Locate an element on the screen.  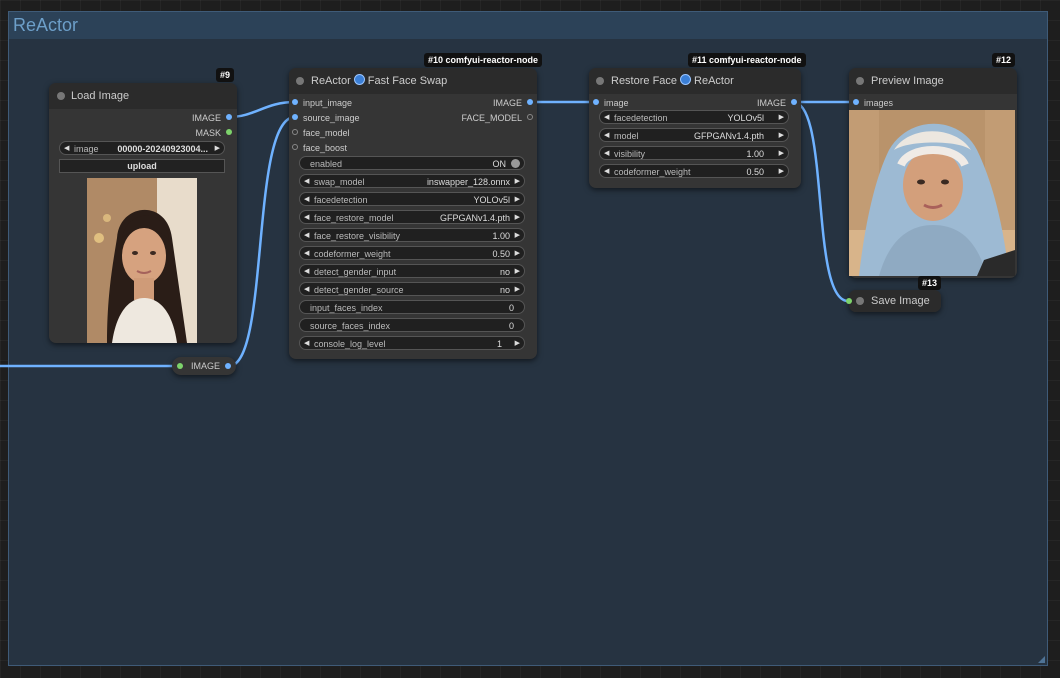
widget-detect-gender-input: ◀ detect_gender_input no ▶ is located at coordinates (412, 271).